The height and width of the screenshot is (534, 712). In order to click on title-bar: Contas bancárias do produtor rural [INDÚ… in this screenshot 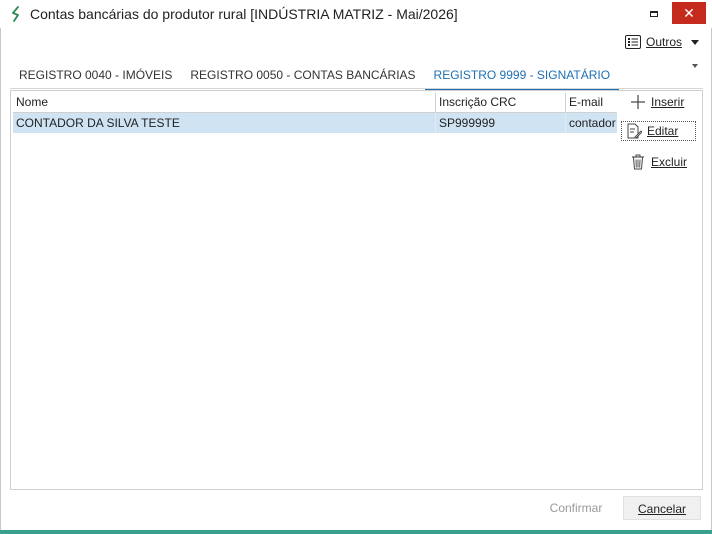, I will do `click(356, 14)`.